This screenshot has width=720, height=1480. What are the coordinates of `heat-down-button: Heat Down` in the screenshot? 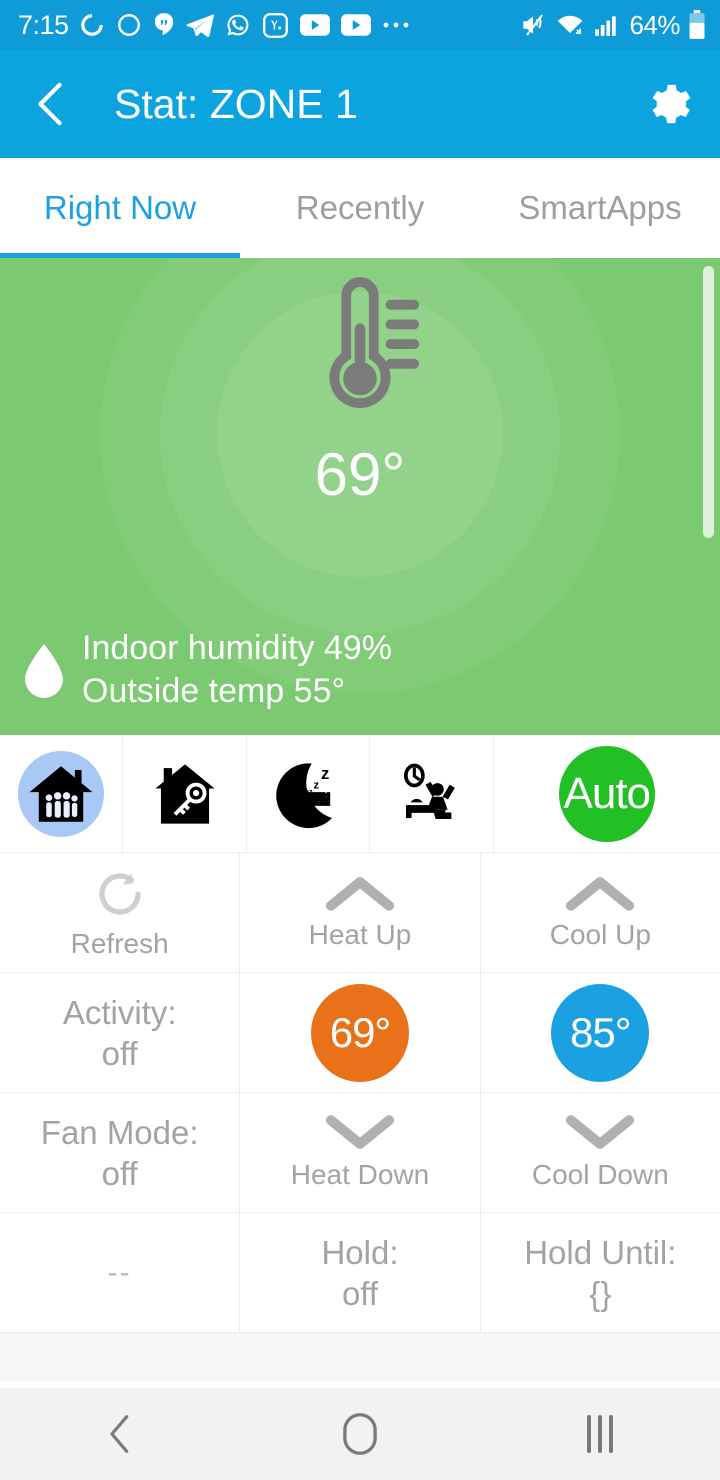 It's located at (360, 1152).